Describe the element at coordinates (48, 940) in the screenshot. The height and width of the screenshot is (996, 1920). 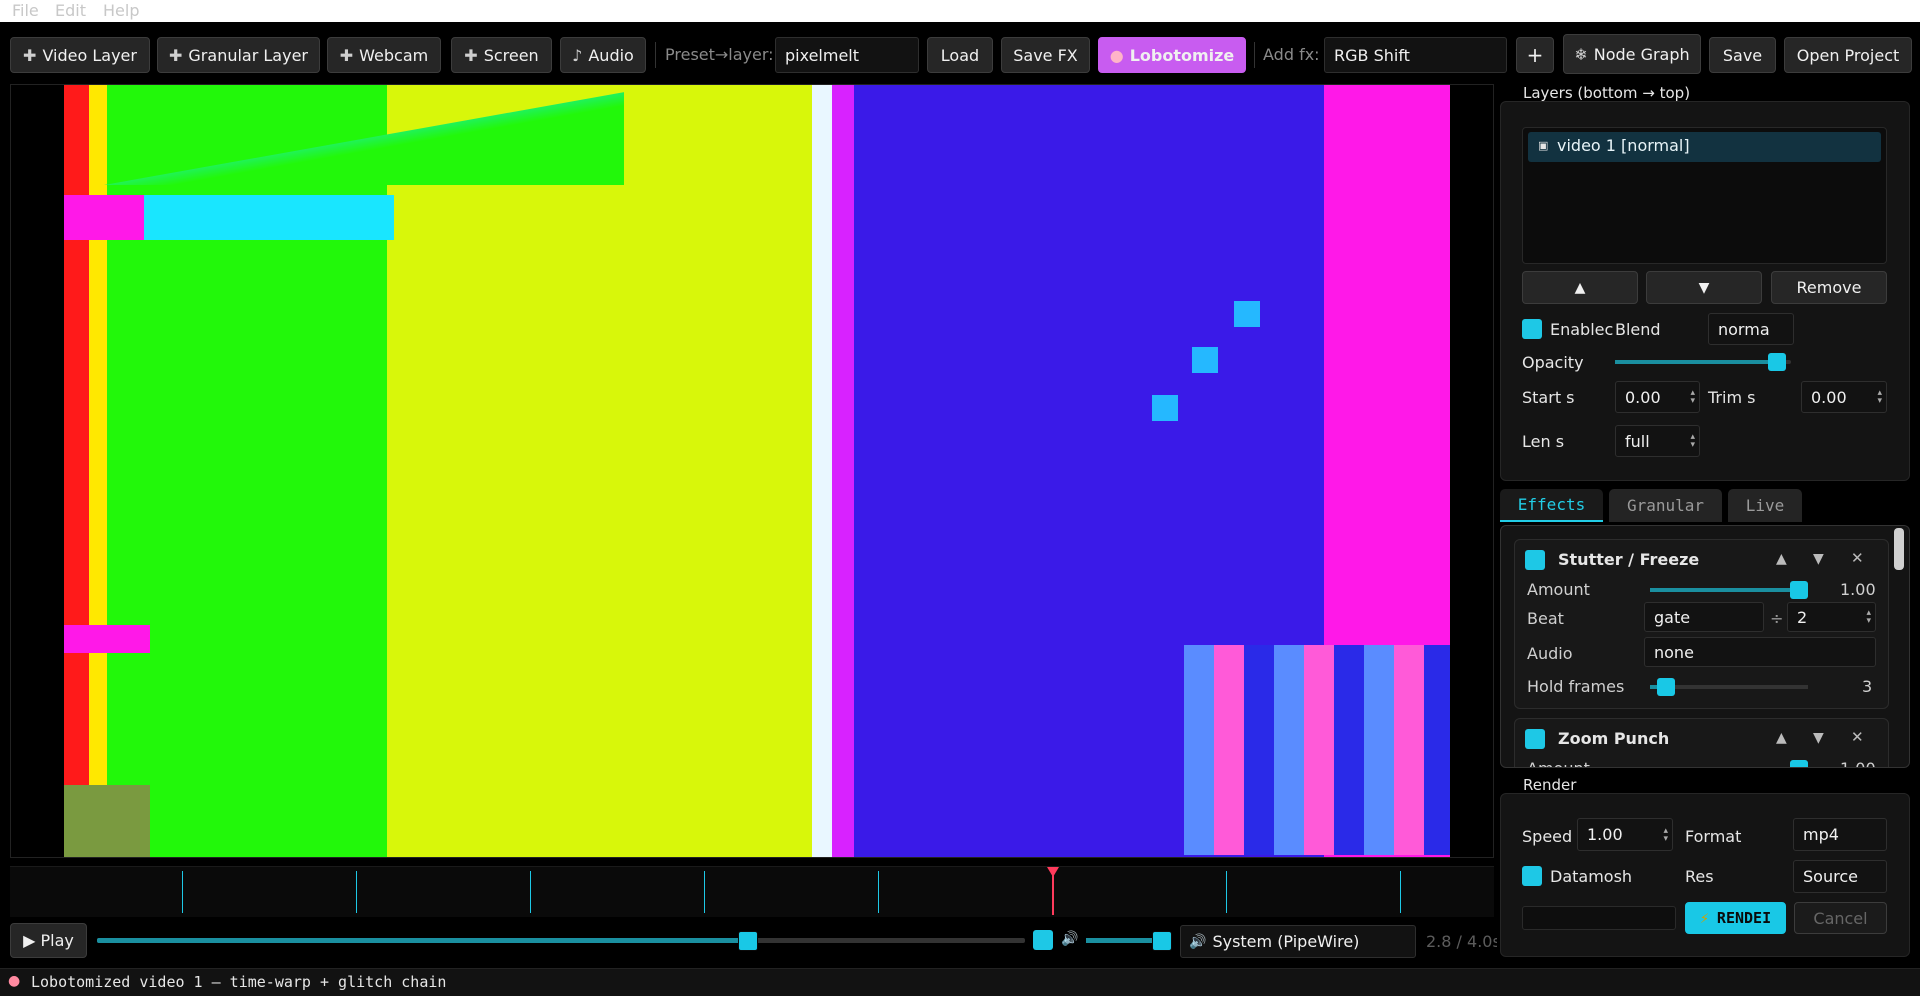
I see `play-button: ▶ Play` at that location.